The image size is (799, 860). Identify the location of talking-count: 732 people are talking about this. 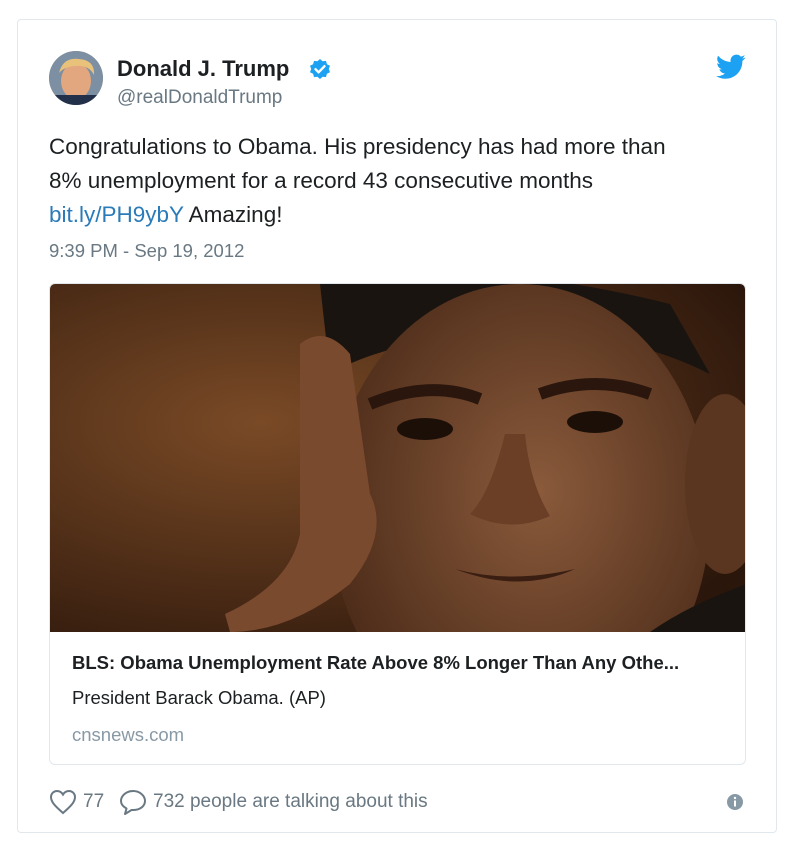
(290, 802).